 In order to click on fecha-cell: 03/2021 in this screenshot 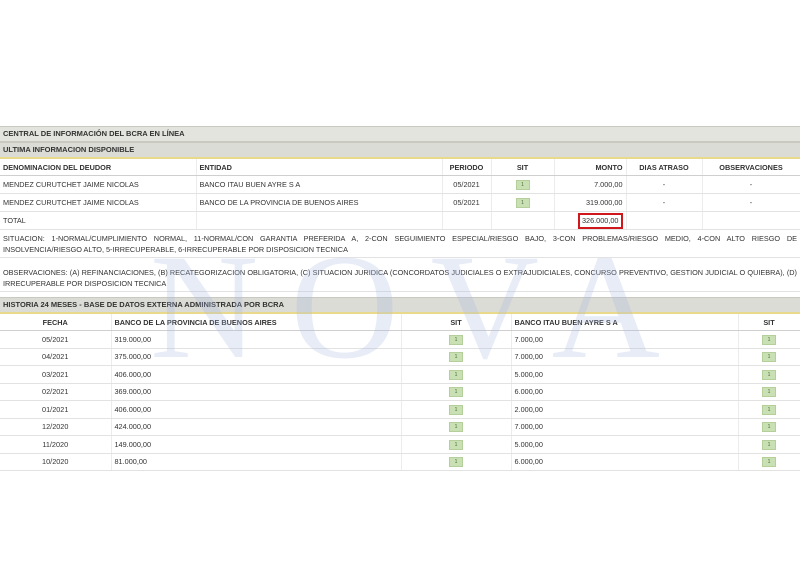, I will do `click(56, 374)`.